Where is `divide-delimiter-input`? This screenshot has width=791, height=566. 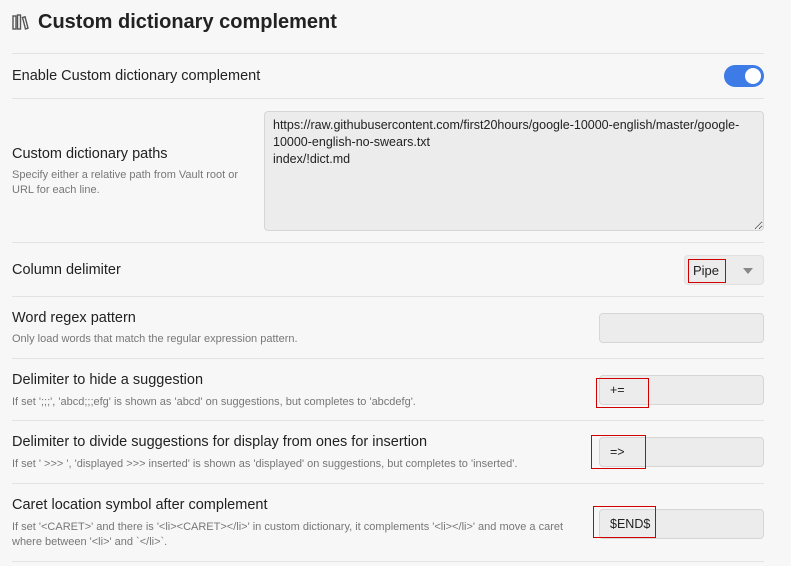
divide-delimiter-input is located at coordinates (681, 452).